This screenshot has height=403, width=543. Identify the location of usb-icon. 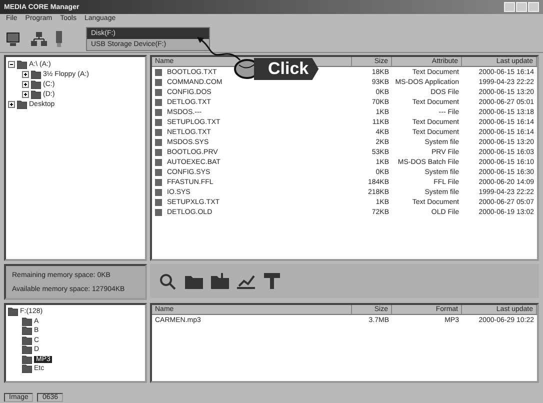
(59, 39).